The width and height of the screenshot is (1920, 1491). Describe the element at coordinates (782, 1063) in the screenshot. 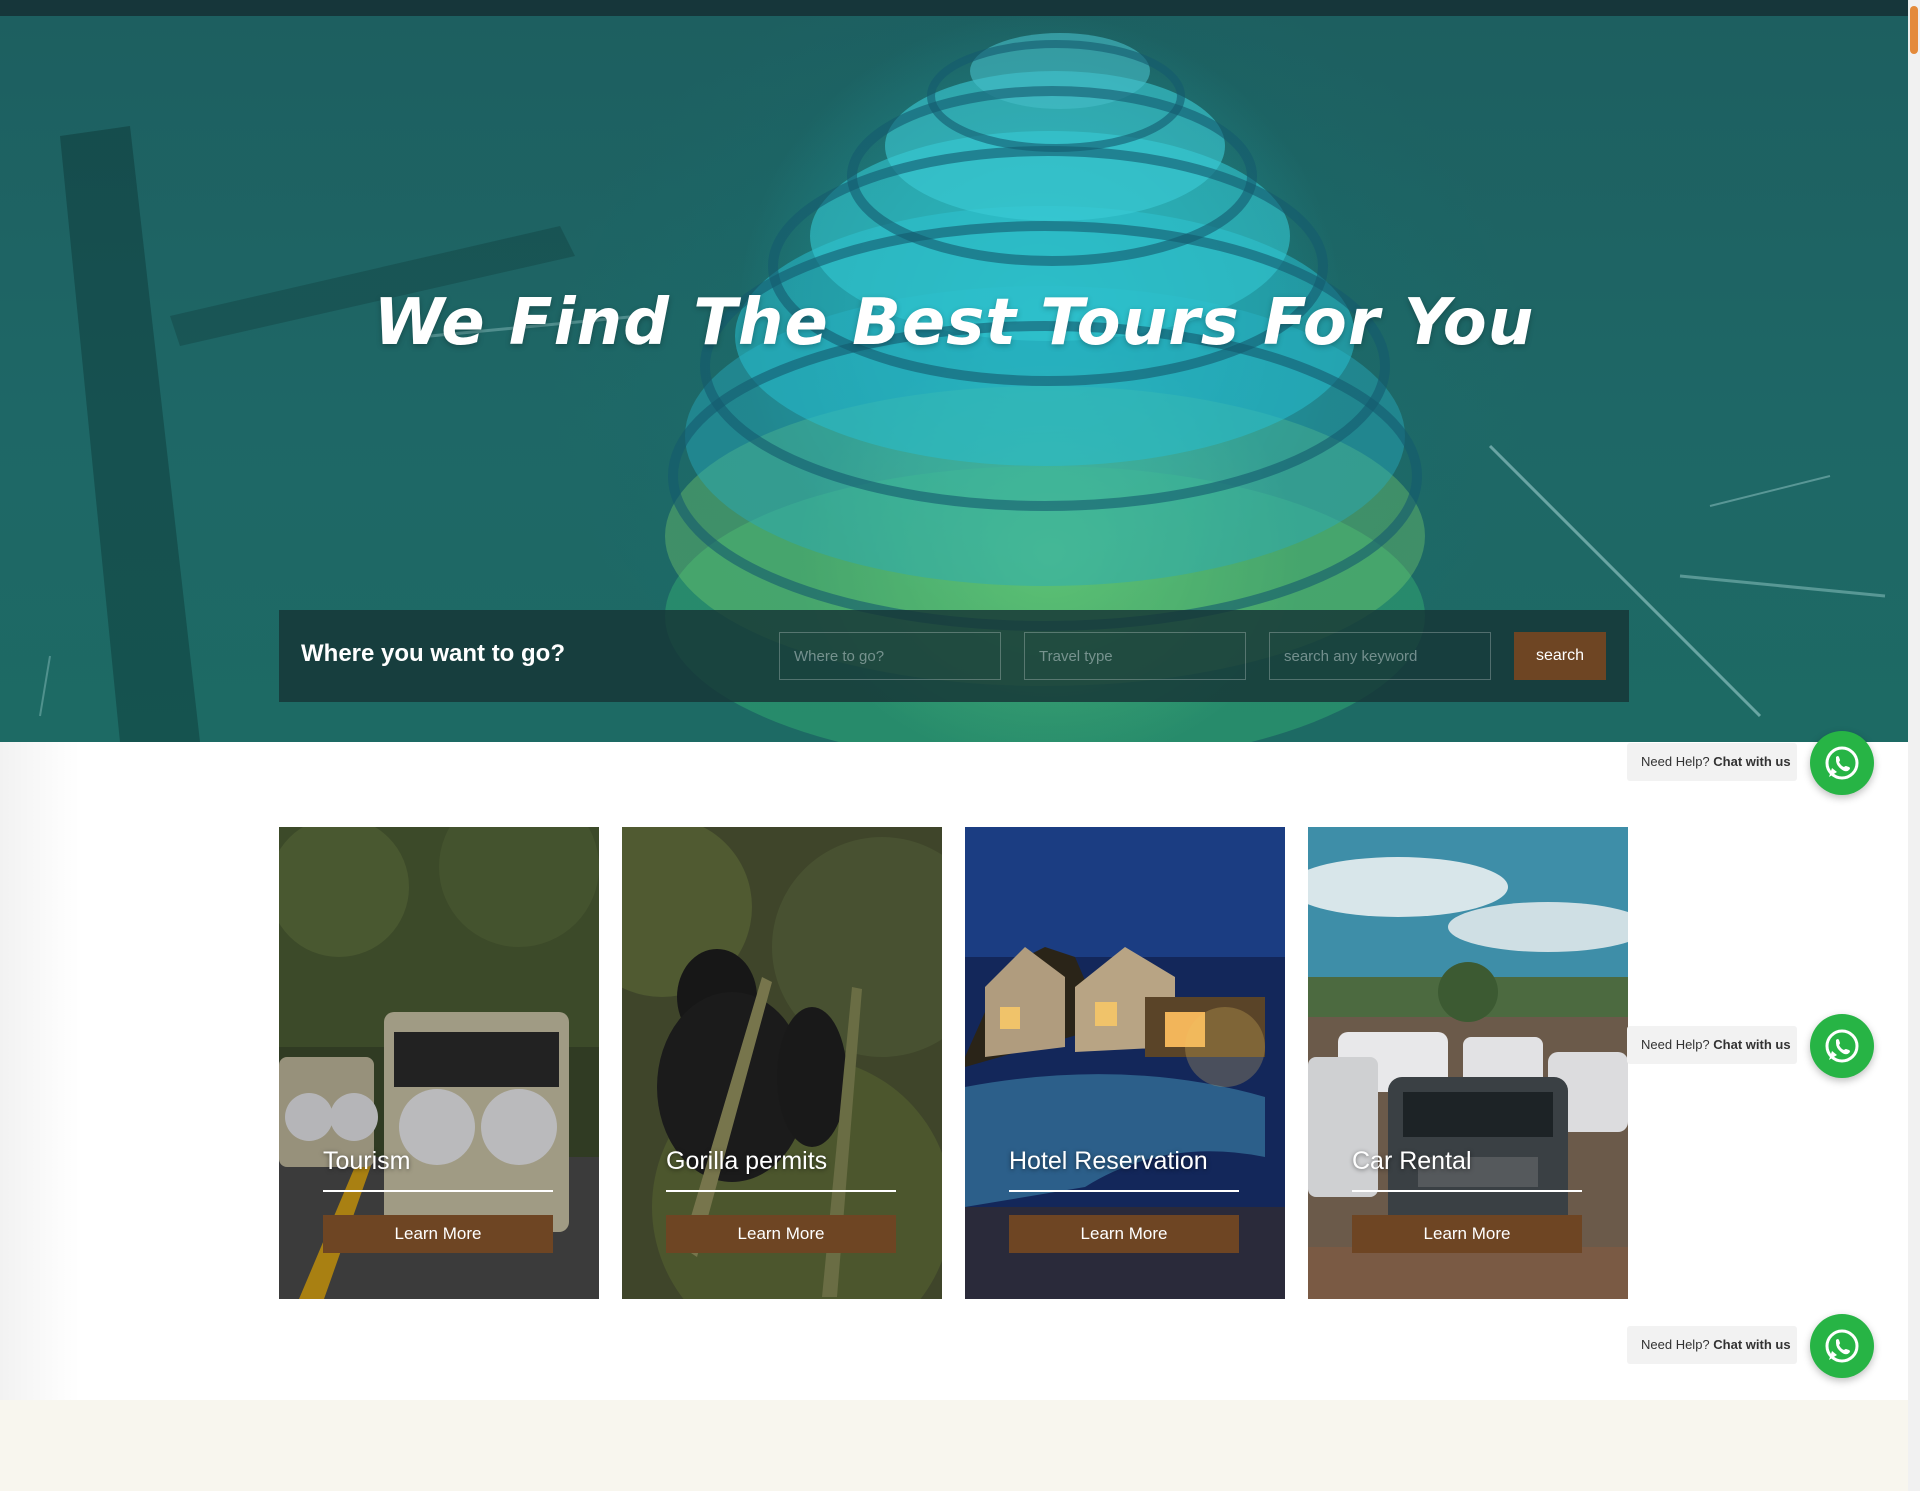

I see `service-card-gorilla-permits: Gorilla permits Learn More` at that location.